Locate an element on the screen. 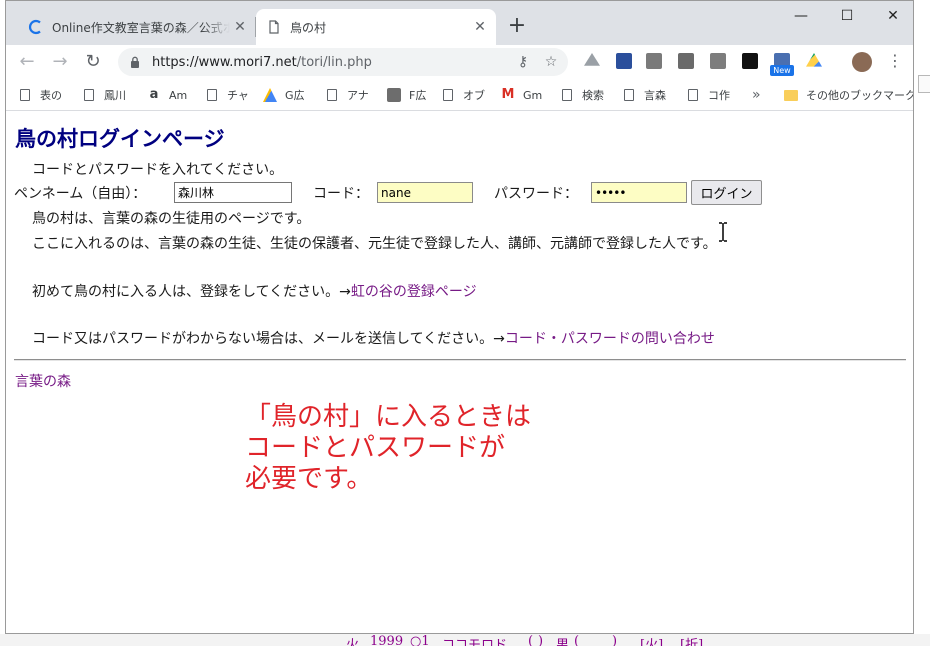 The height and width of the screenshot is (646, 930). tab-strip: Online作文教室言葉の森／公式ホ ✕ 鳥の村 ✕ + — ☐ ✕ is located at coordinates (459, 23).